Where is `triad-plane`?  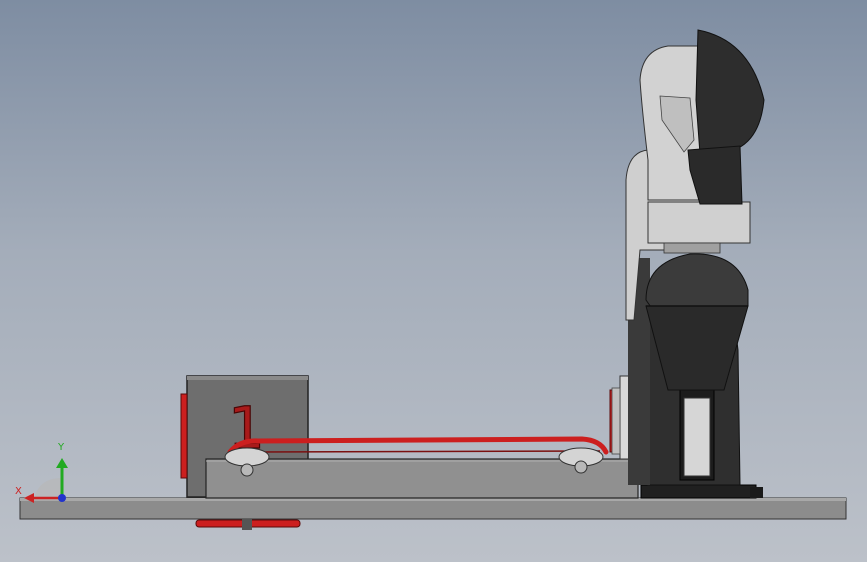 triad-plane is located at coordinates (48, 489).